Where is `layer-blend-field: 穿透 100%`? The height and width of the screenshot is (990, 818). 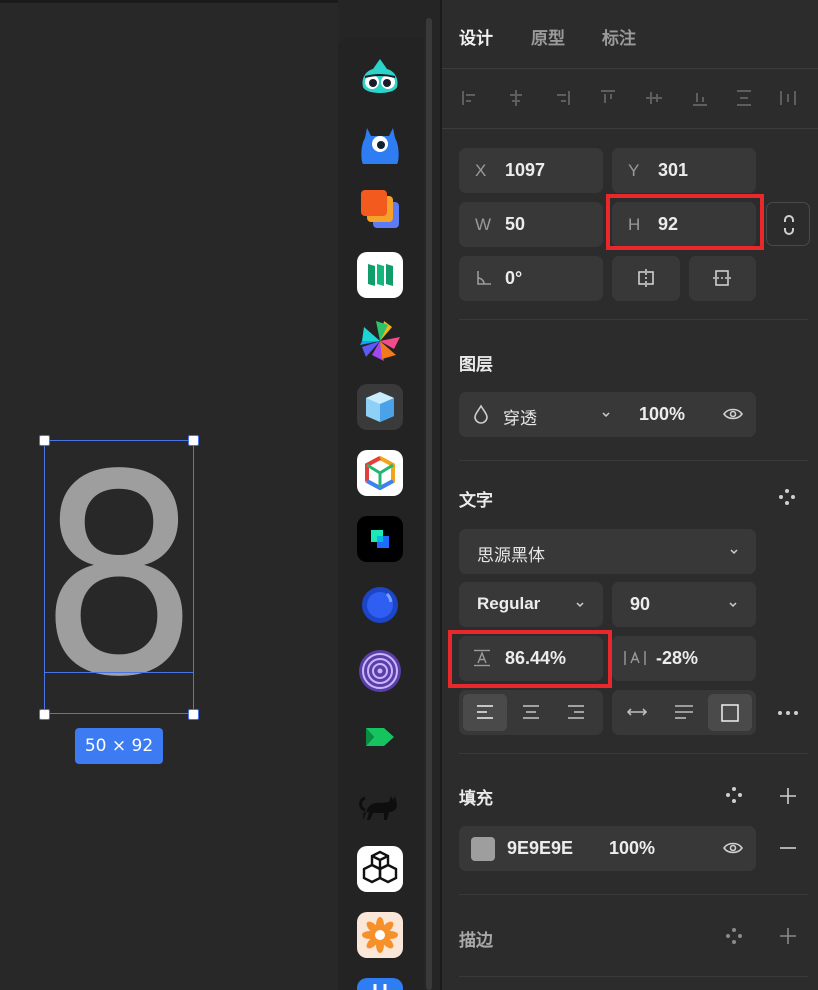
layer-blend-field: 穿透 100% is located at coordinates (607, 414).